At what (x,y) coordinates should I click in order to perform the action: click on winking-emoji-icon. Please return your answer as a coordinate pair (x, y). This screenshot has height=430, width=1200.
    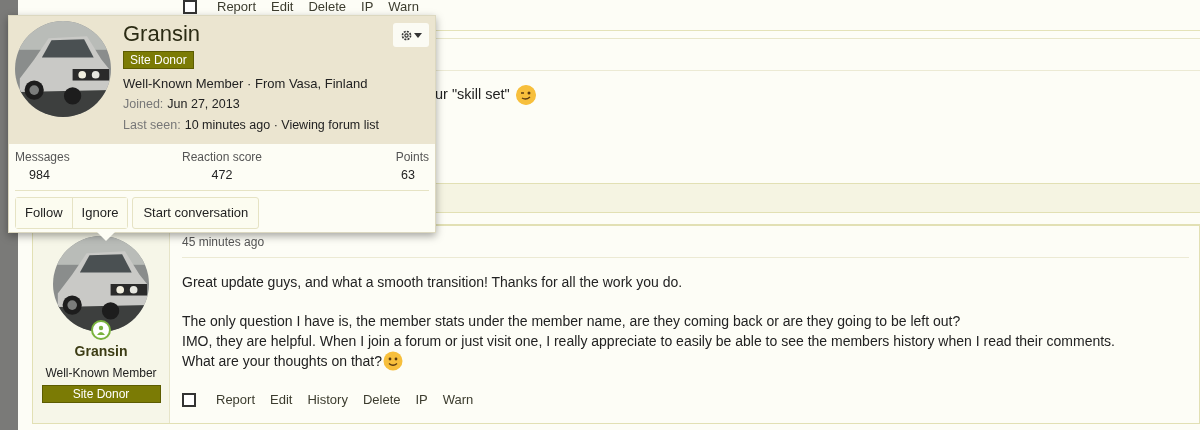
    Looking at the image, I should click on (525, 94).